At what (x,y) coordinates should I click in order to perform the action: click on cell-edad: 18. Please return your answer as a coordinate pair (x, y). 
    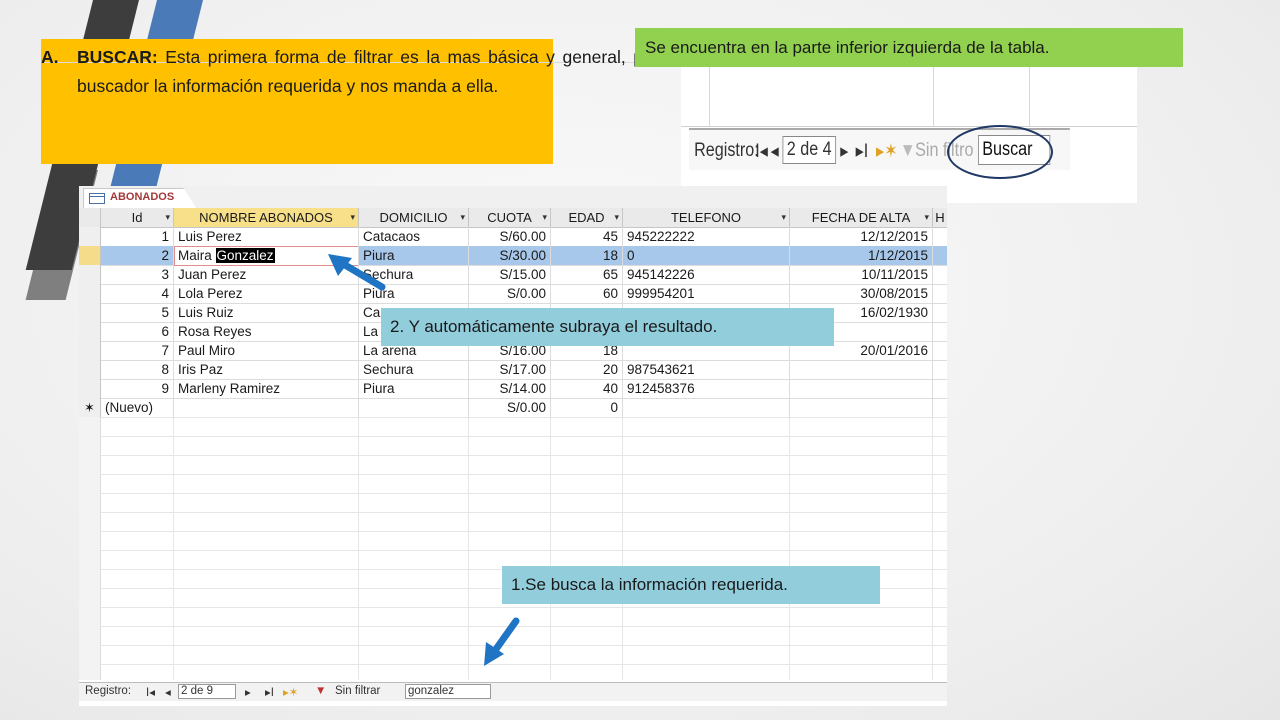
    Looking at the image, I should click on (587, 255).